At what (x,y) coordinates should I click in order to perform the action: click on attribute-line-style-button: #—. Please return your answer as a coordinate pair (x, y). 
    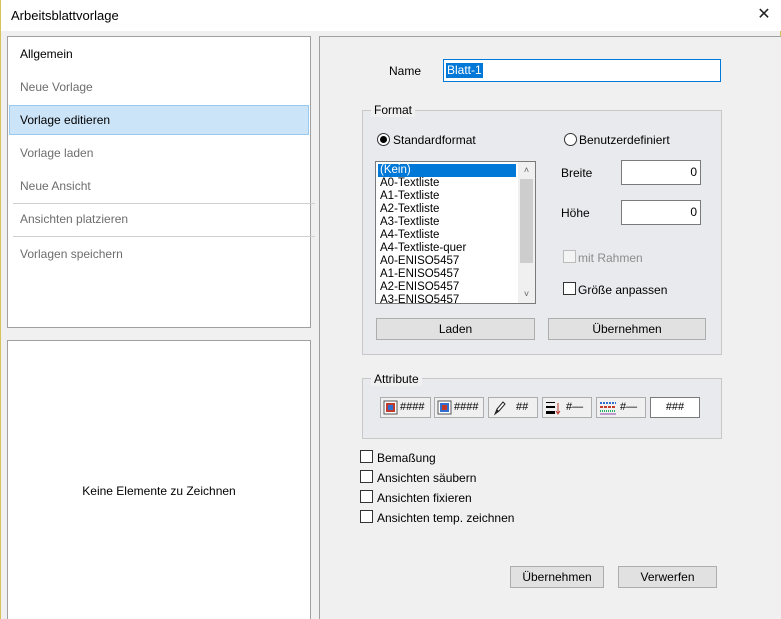
    Looking at the image, I should click on (621, 407).